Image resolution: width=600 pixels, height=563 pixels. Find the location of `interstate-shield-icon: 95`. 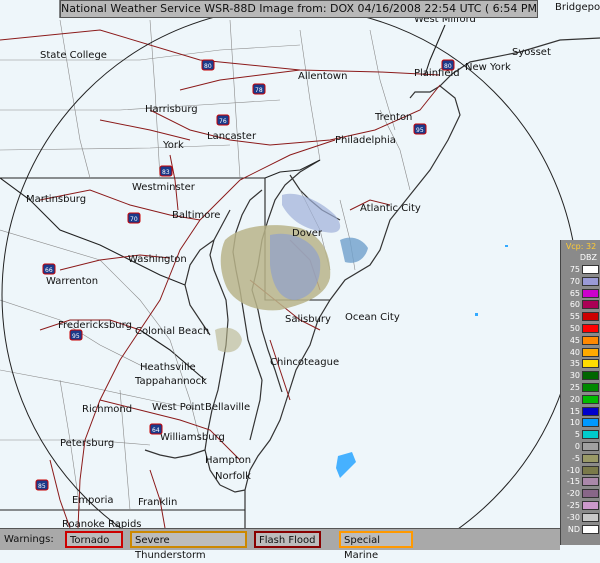

interstate-shield-icon: 95 is located at coordinates (76, 335).